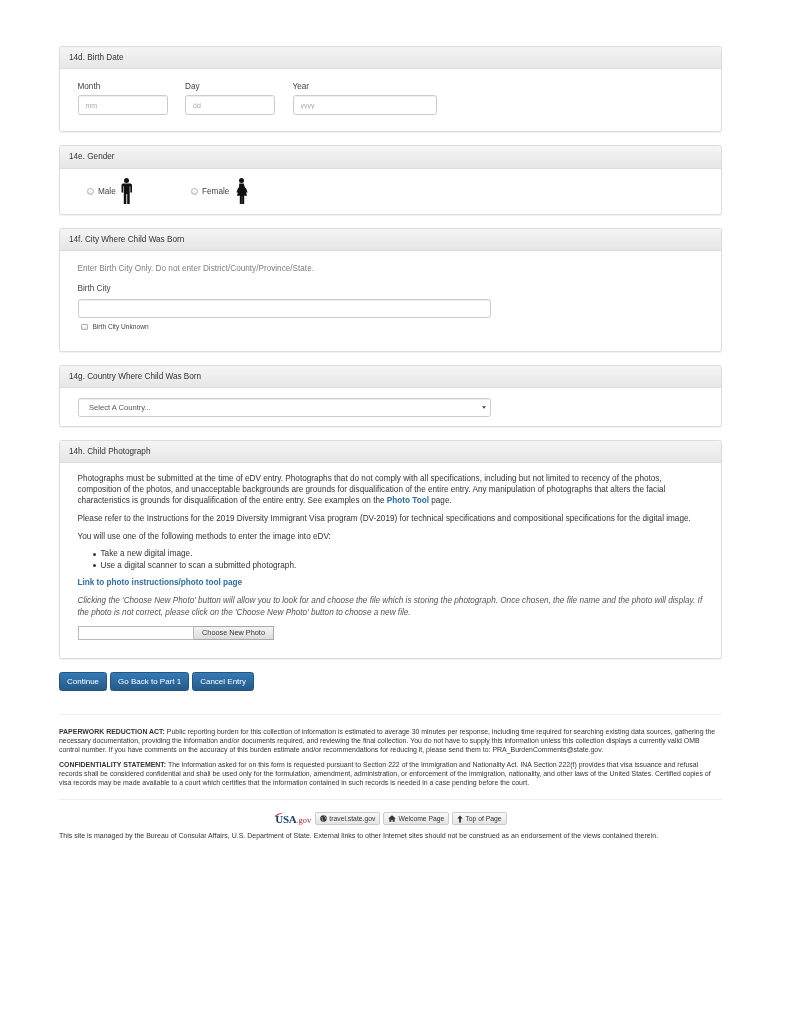 This screenshot has width=791, height=1024. I want to click on home-icon, so click(392, 819).